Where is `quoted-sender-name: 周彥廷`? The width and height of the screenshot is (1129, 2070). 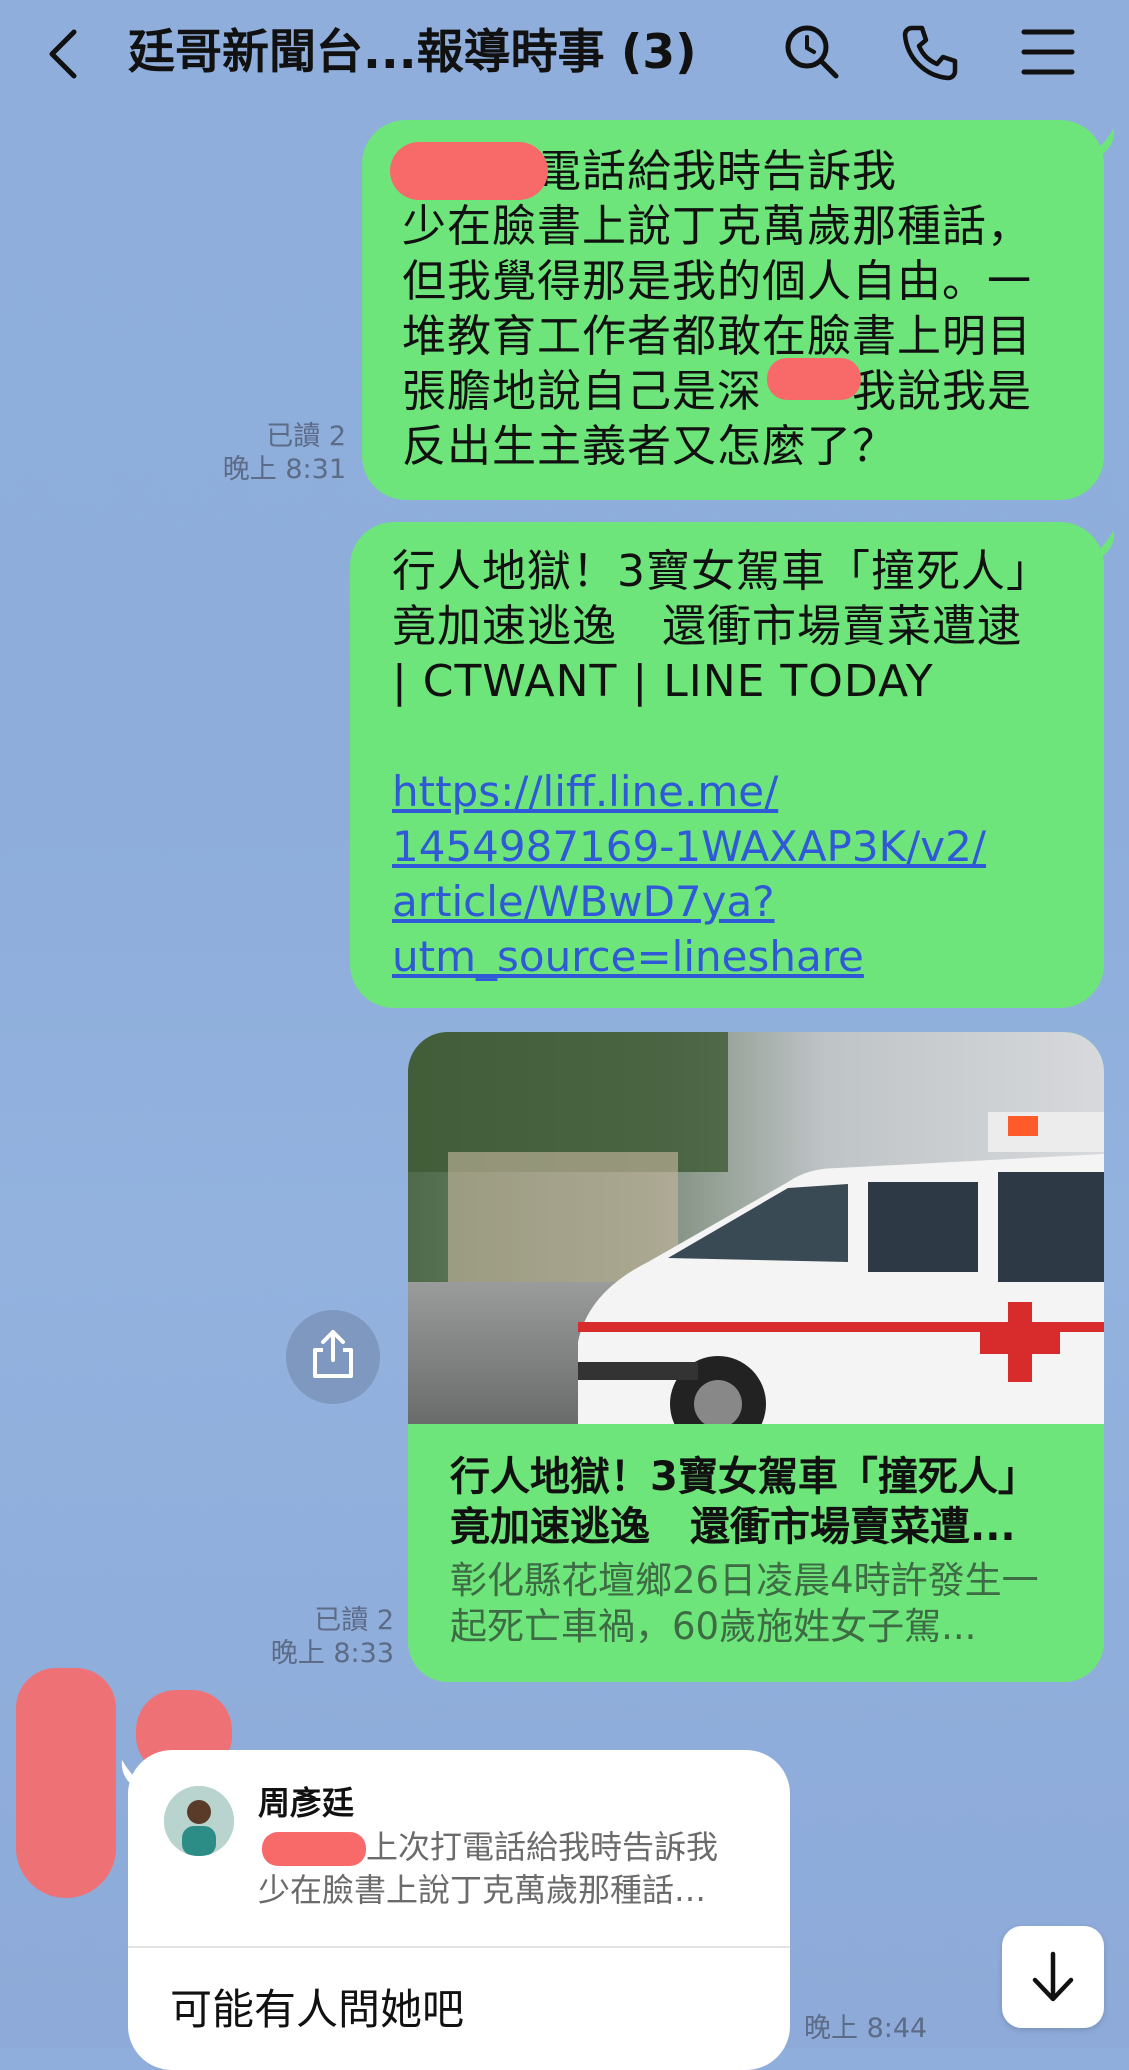
quoted-sender-name: 周彥廷 is located at coordinates (306, 1803).